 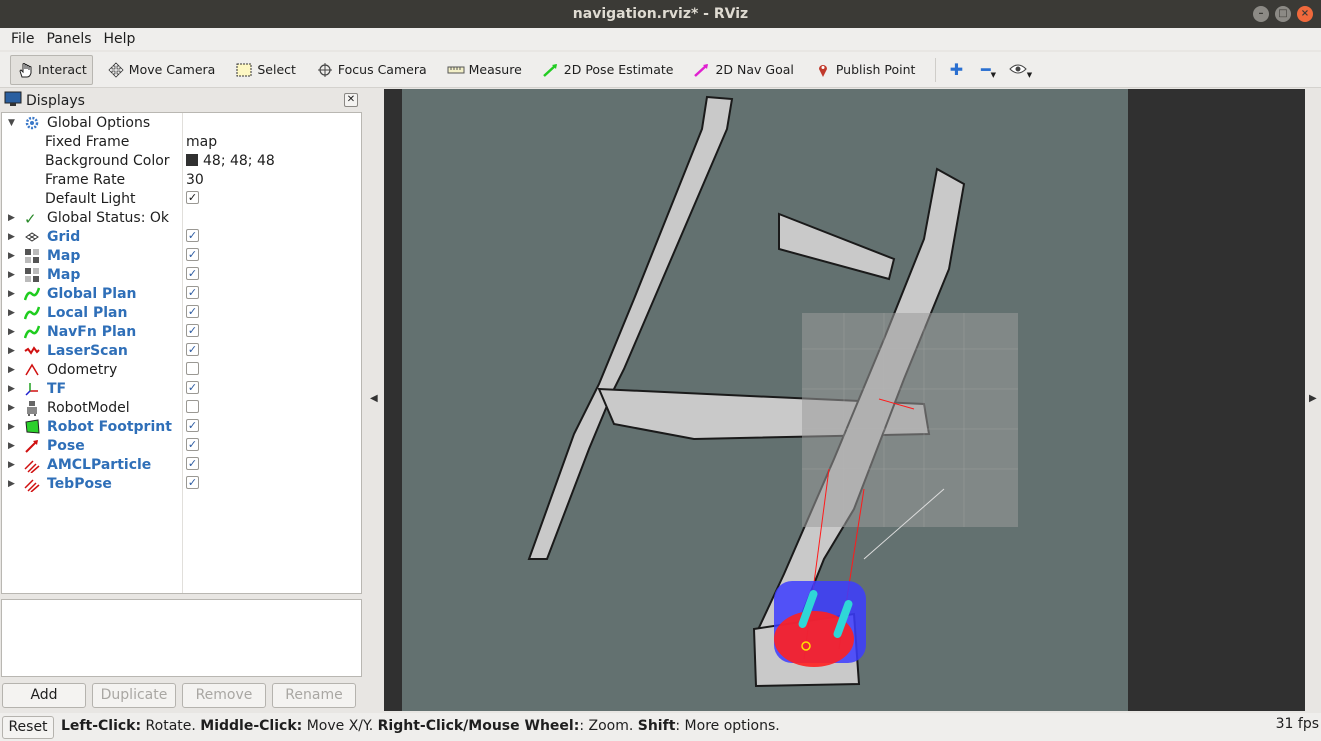 I want to click on display-item-robot-footprint: ▶ Robot Footprint ✓, so click(x=181, y=426).